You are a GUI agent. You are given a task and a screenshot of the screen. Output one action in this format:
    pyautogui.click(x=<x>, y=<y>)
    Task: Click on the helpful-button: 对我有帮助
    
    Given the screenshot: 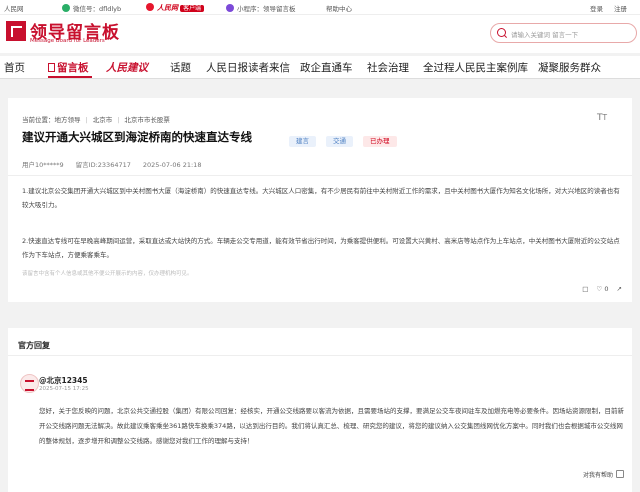 What is the action you would take?
    pyautogui.click(x=603, y=474)
    